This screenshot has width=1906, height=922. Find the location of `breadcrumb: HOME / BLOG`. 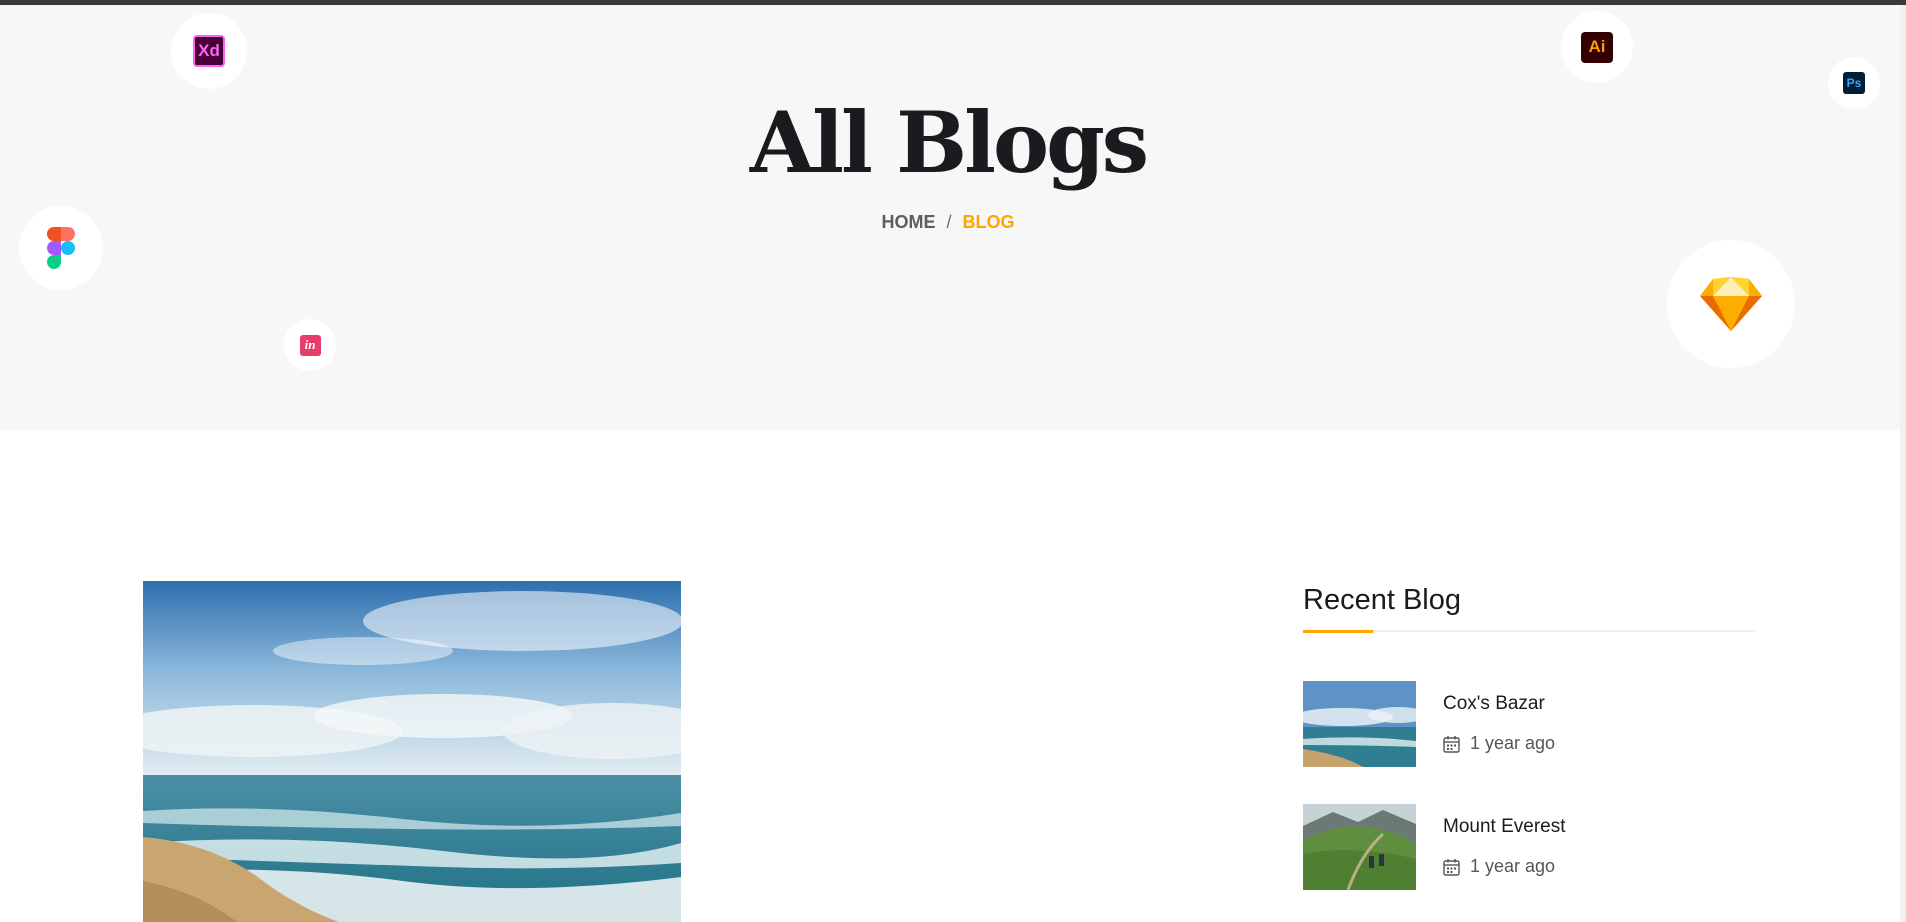

breadcrumb: HOME / BLOG is located at coordinates (948, 222).